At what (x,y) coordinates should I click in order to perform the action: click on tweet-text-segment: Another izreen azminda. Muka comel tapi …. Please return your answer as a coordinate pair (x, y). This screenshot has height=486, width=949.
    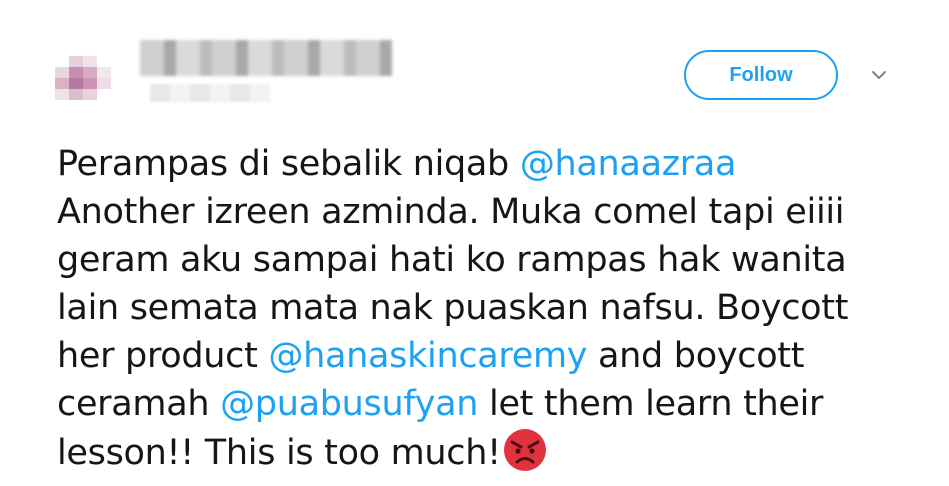
    Looking at the image, I should click on (451, 212).